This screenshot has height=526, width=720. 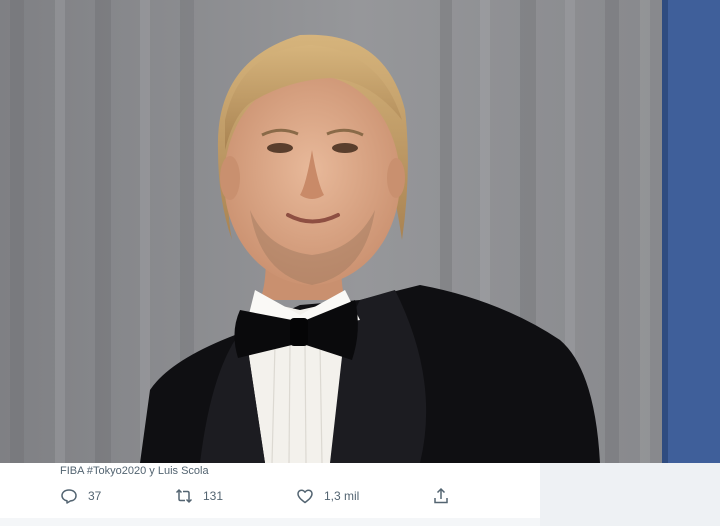 I want to click on right-background, so click(x=630, y=494).